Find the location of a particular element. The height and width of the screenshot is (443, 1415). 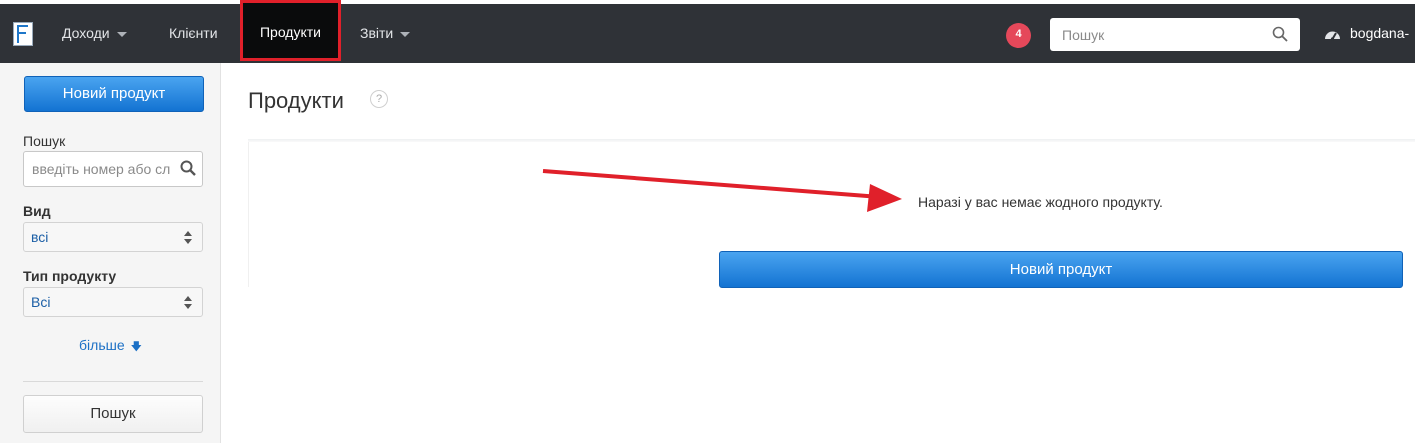

nav-reports: Звіти is located at coordinates (385, 33).